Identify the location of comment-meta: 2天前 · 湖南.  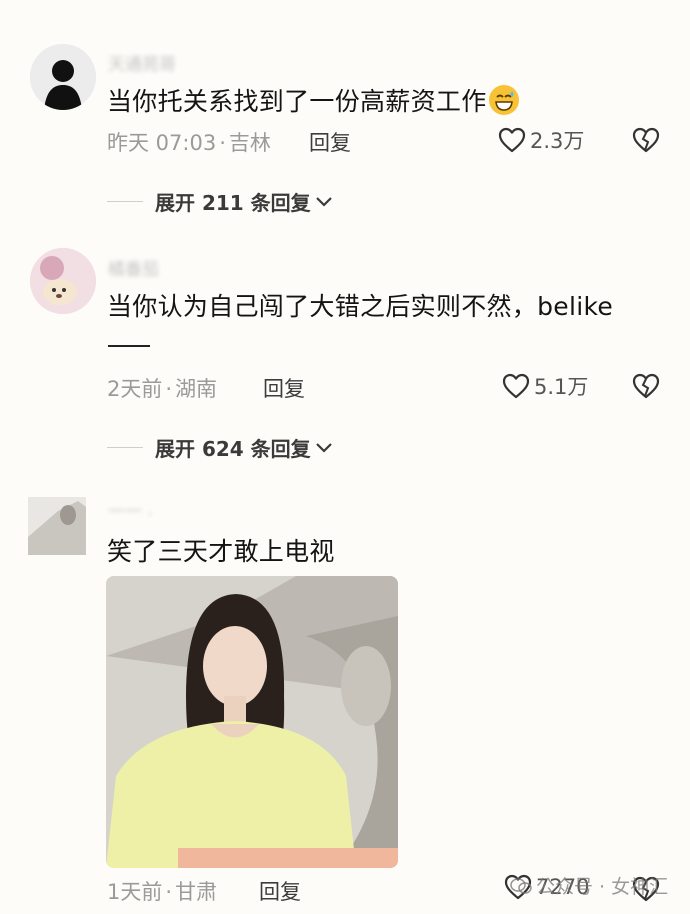
(162, 389).